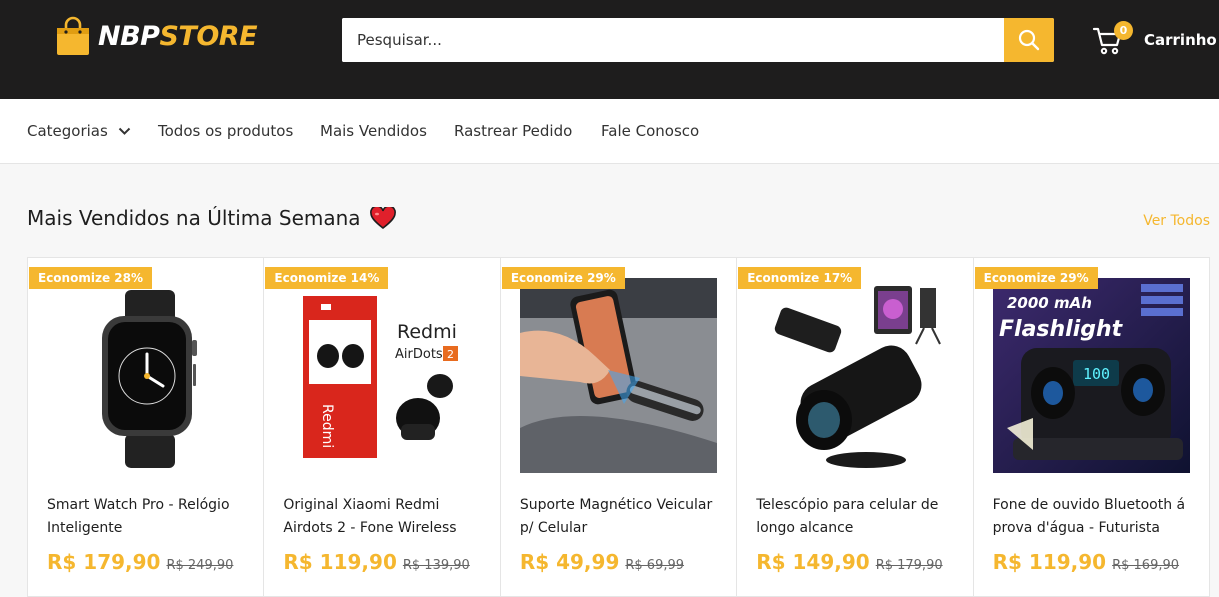 The height and width of the screenshot is (597, 1219). Describe the element at coordinates (327, 278) in the screenshot. I see `discount-badge: Economize 14%` at that location.